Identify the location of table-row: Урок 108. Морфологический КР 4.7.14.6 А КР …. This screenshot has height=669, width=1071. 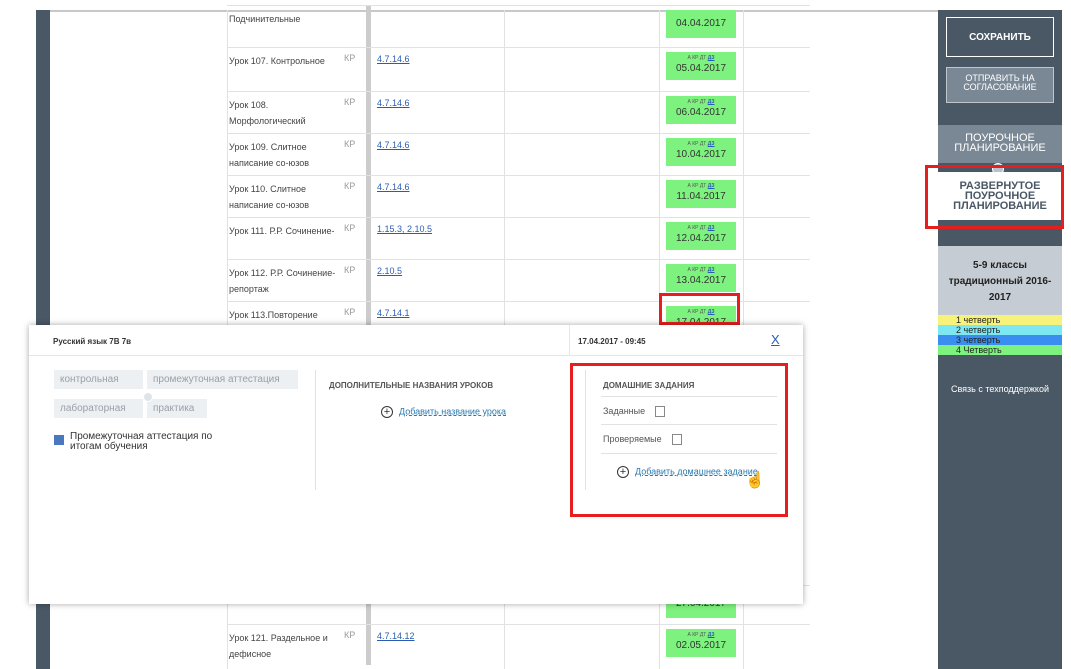
(518, 112).